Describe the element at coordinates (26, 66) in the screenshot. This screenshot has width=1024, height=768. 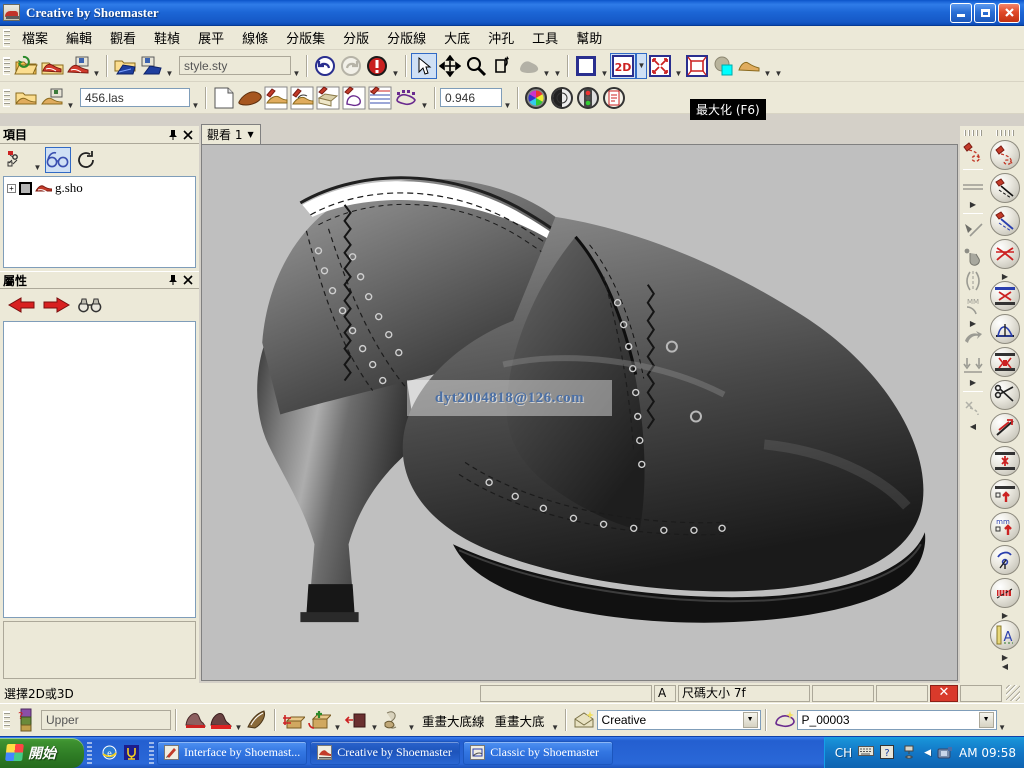
I see `open-style-icon` at that location.